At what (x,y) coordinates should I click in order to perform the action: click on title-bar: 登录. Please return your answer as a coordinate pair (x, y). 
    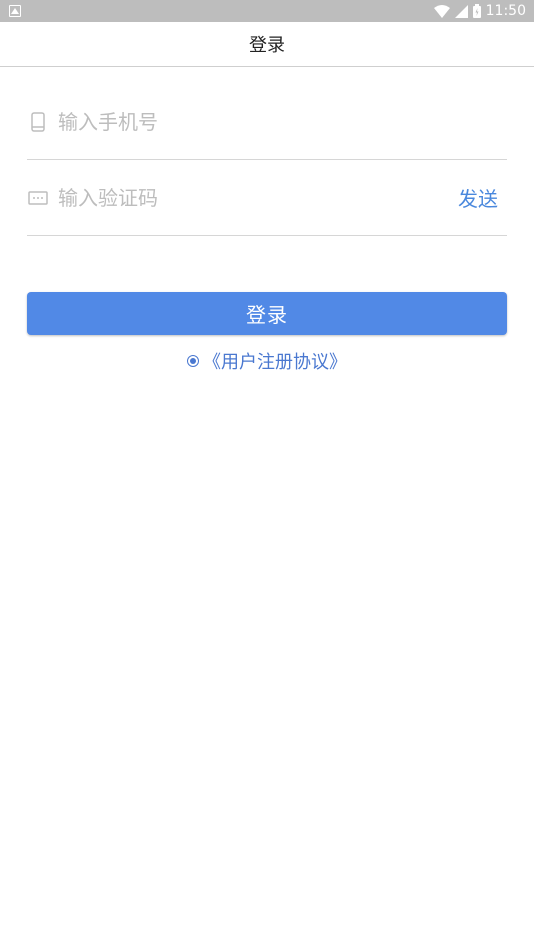
    Looking at the image, I should click on (267, 44).